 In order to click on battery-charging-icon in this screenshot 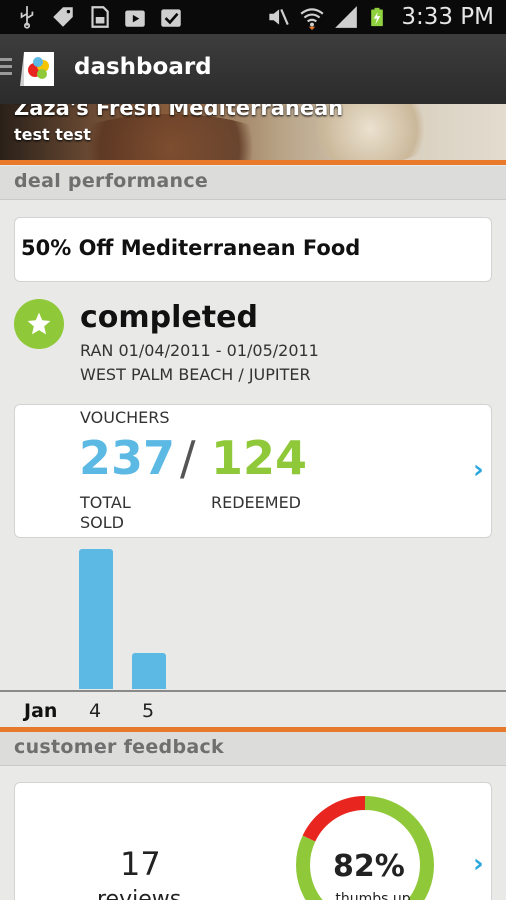, I will do `click(377, 17)`.